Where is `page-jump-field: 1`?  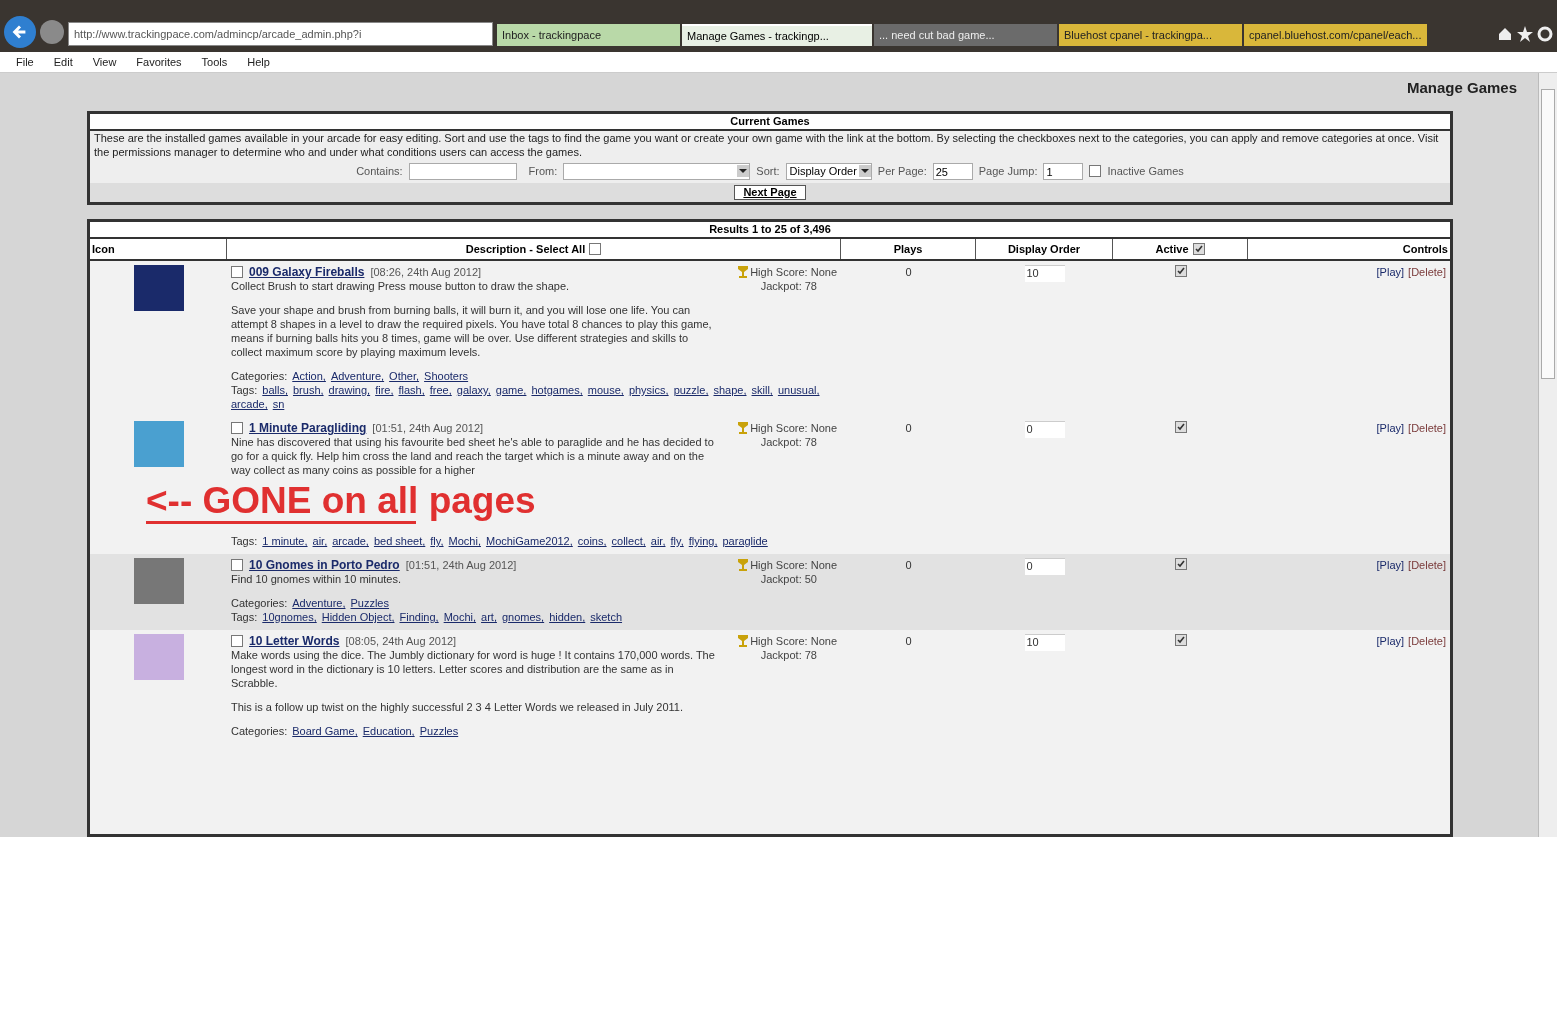 page-jump-field: 1 is located at coordinates (1063, 171).